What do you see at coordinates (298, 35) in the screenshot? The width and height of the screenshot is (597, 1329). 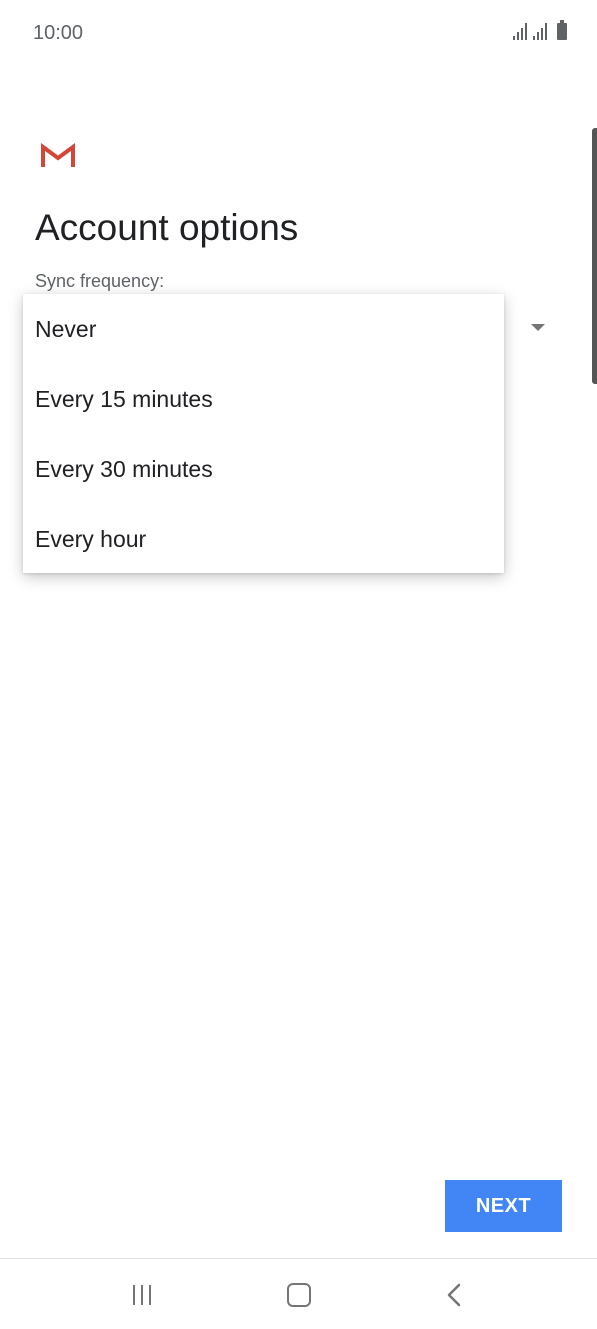 I see `status-bar: 10:00` at bounding box center [298, 35].